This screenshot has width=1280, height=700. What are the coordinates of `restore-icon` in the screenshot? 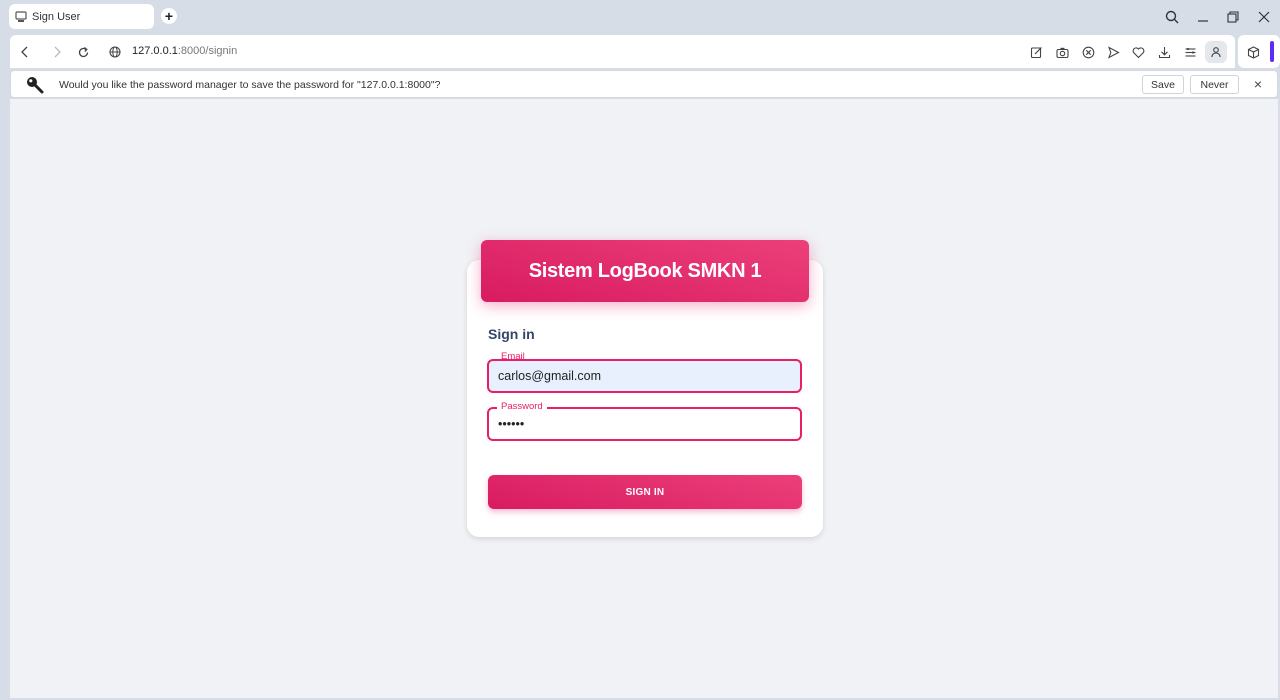 It's located at (1233, 17).